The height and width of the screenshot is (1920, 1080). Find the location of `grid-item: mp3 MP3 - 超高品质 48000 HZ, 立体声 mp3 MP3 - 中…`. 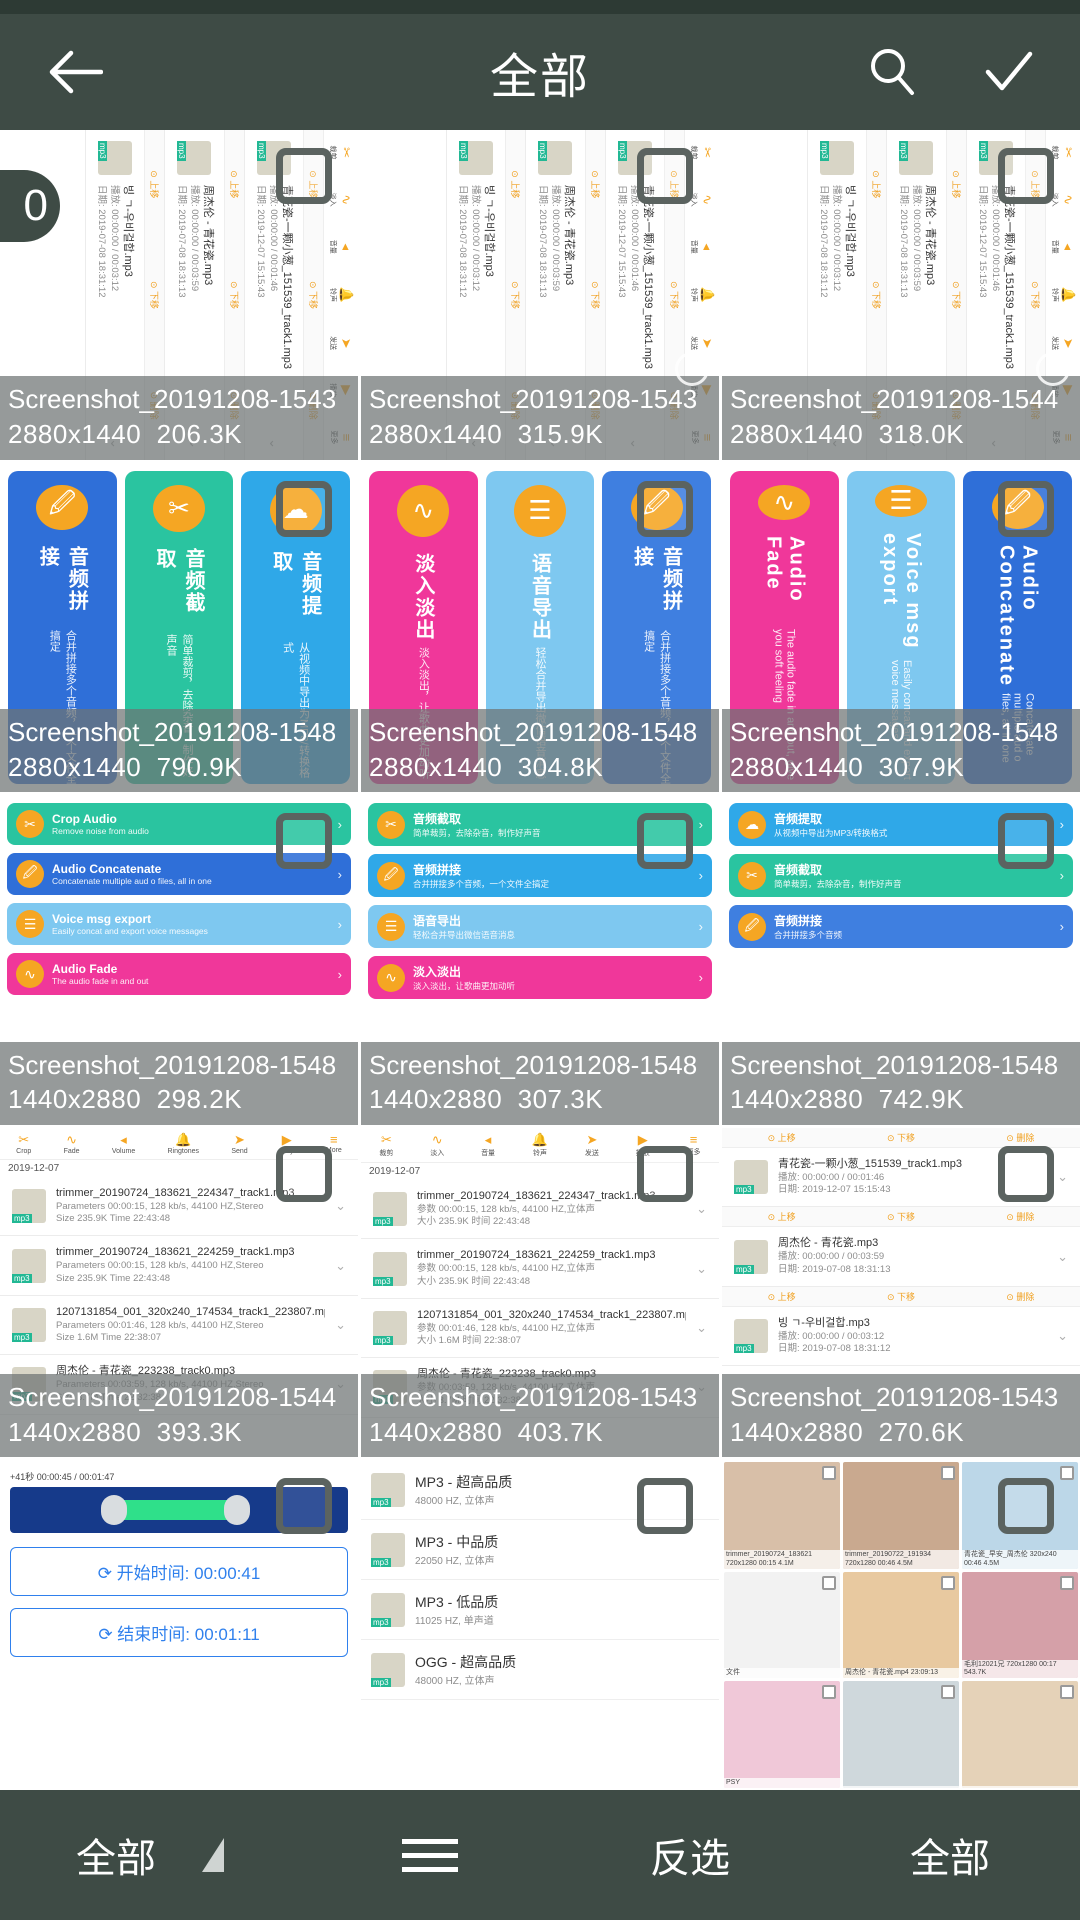

grid-item: mp3 MP3 - 超高品质 48000 HZ, 立体声 mp3 MP3 - 中… is located at coordinates (540, 1625).